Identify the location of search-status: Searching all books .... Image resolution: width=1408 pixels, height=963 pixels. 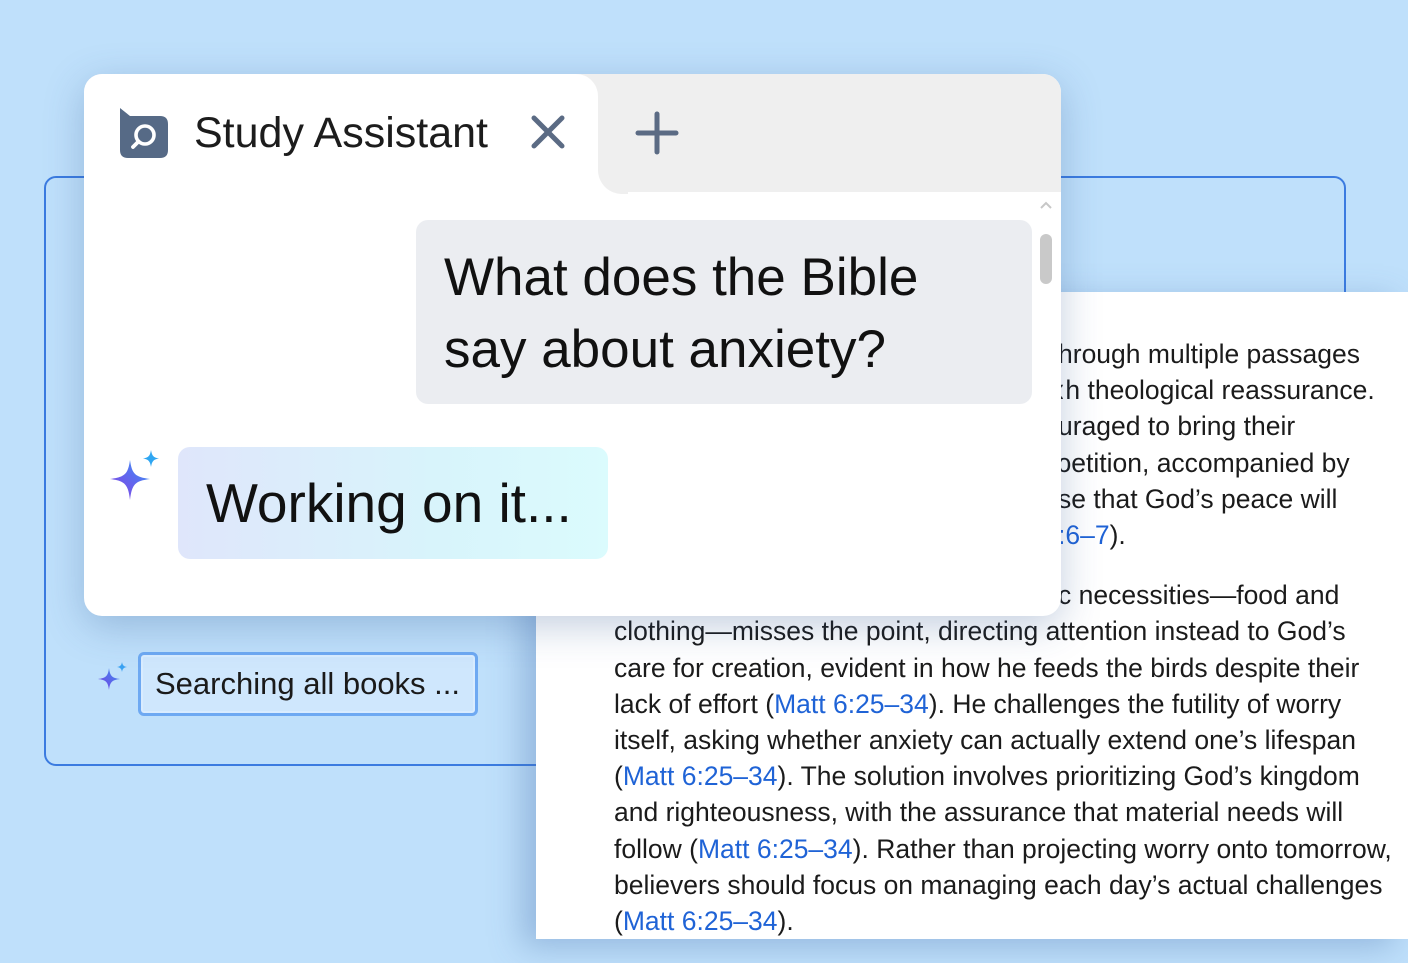
(287, 684).